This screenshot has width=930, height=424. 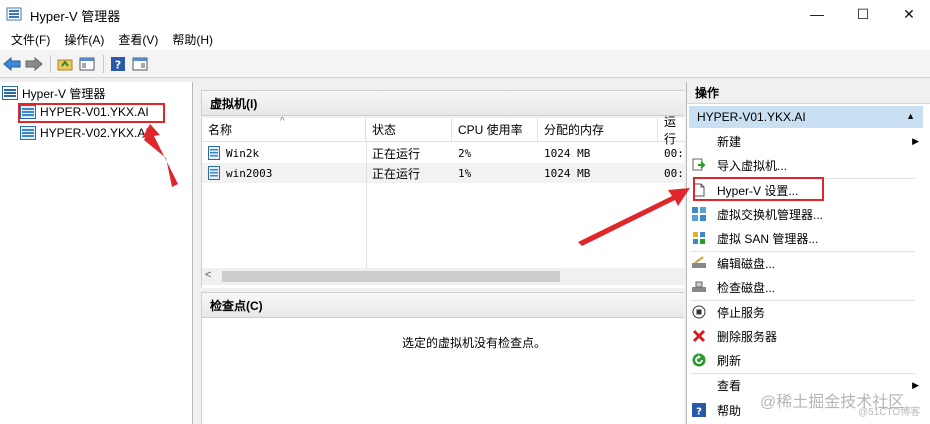 What do you see at coordinates (30, 39) in the screenshot?
I see `menu-file: 文件(F)` at bounding box center [30, 39].